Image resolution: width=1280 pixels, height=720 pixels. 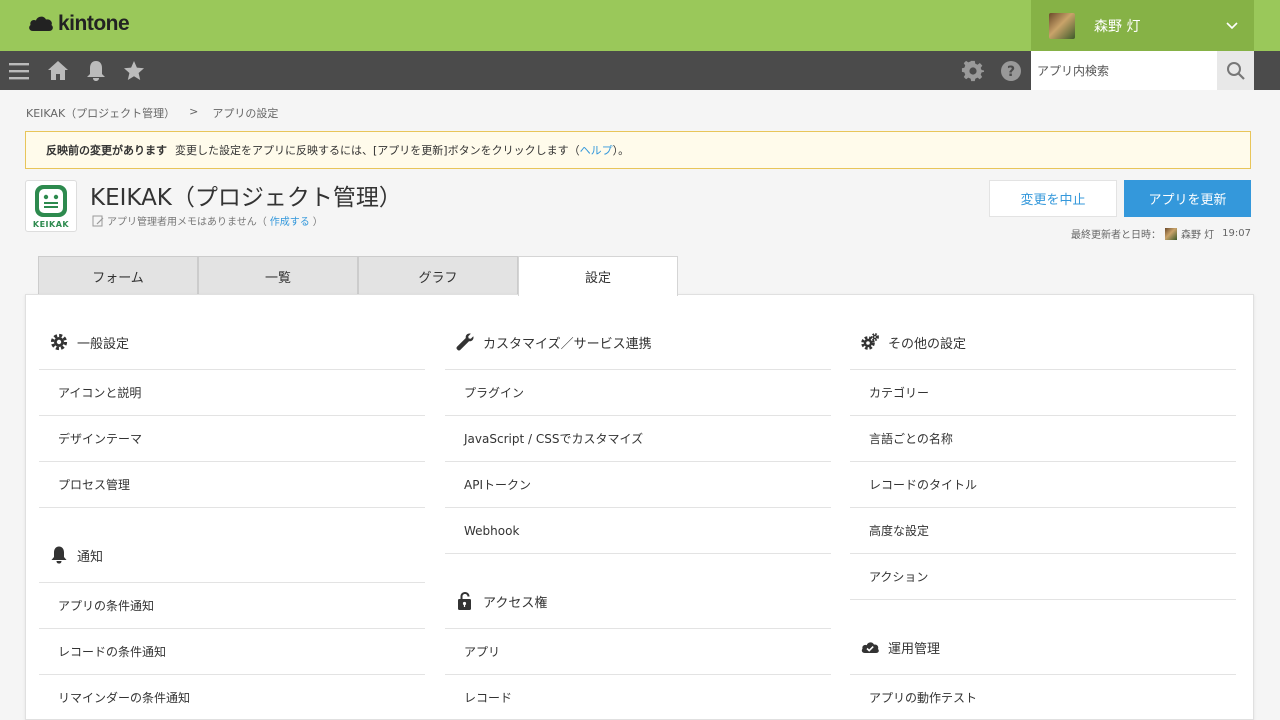 I want to click on setting-item: レコードの条件通知, so click(x=232, y=652).